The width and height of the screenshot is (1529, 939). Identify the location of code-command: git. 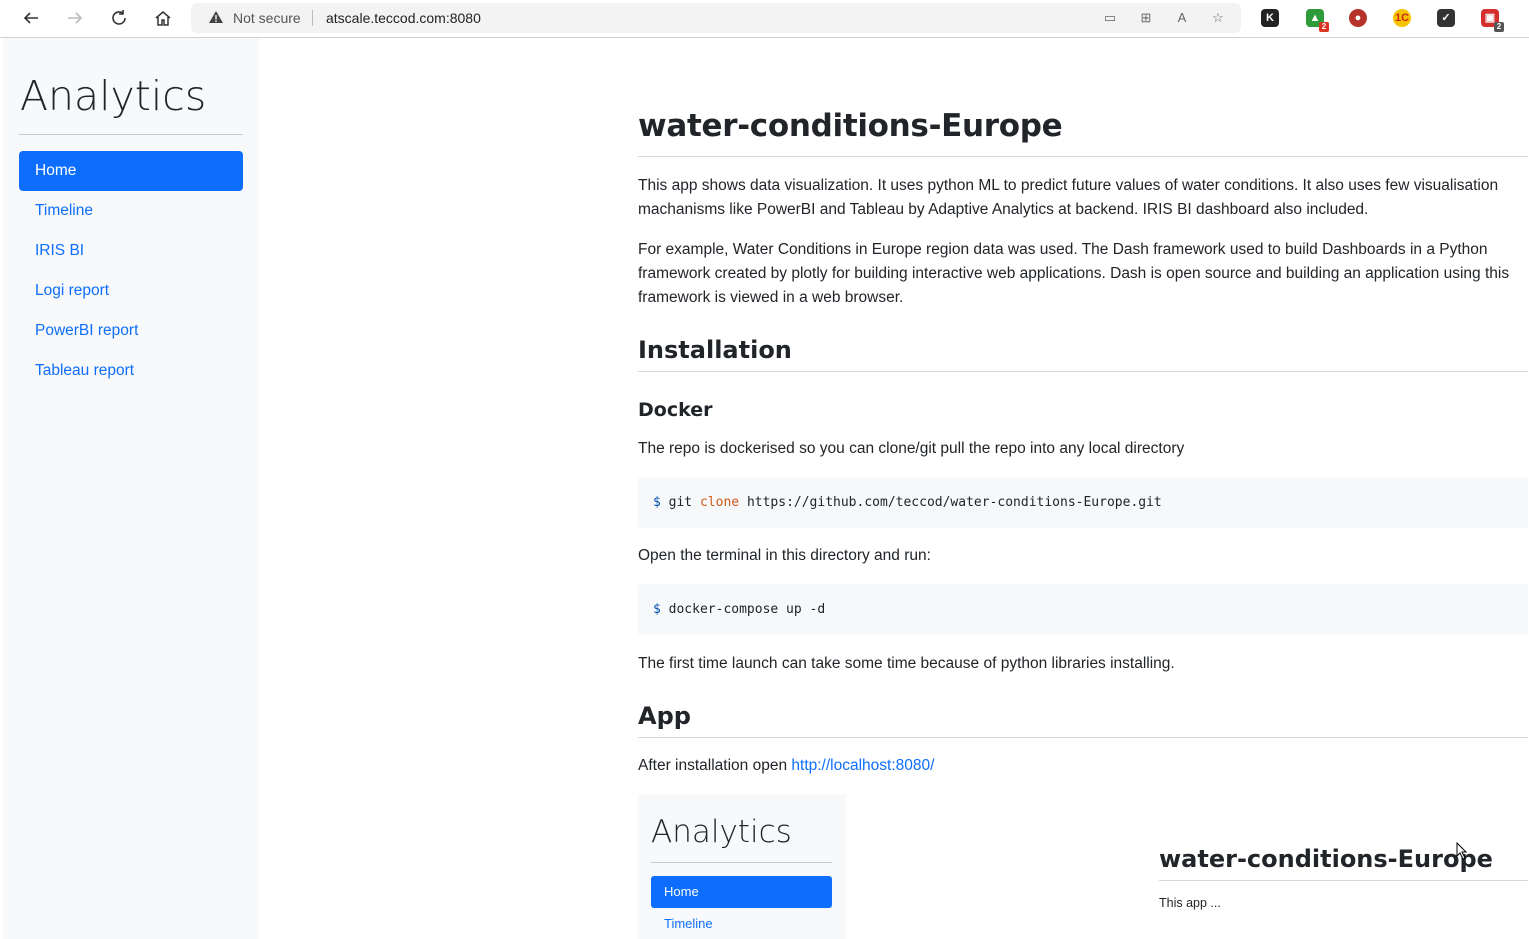
(680, 502).